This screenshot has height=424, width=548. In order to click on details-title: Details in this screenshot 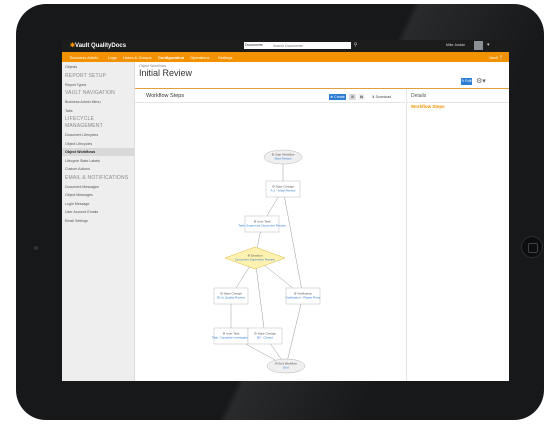, I will do `click(419, 96)`.